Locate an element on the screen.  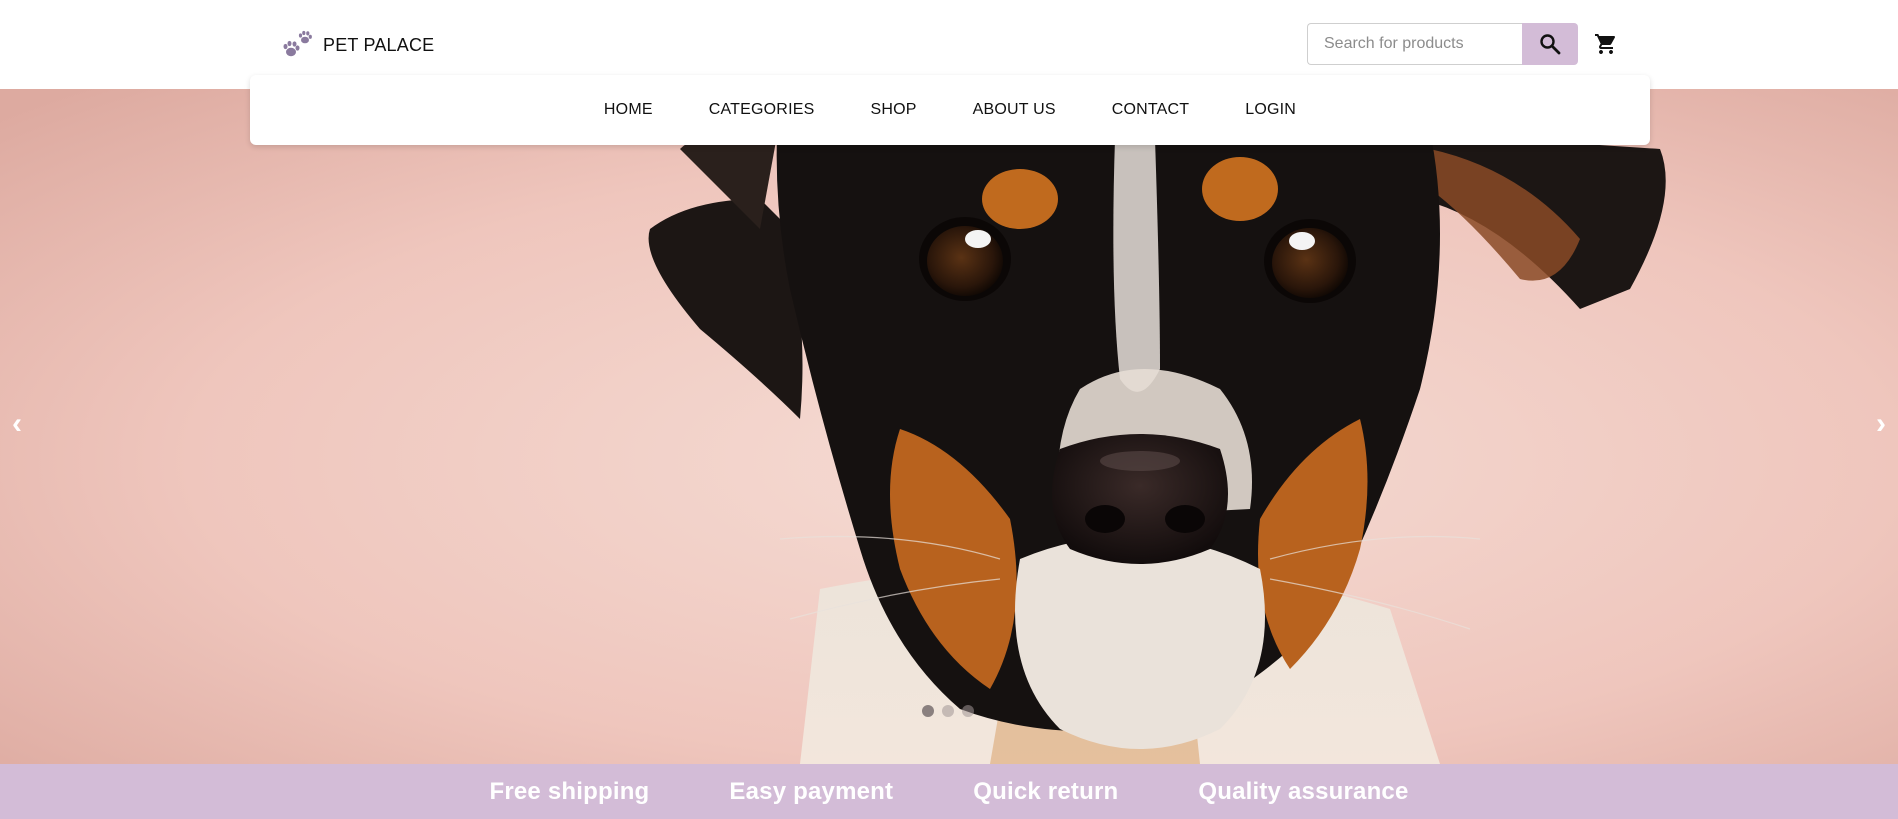
brand-name: PET PALACE is located at coordinates (379, 44).